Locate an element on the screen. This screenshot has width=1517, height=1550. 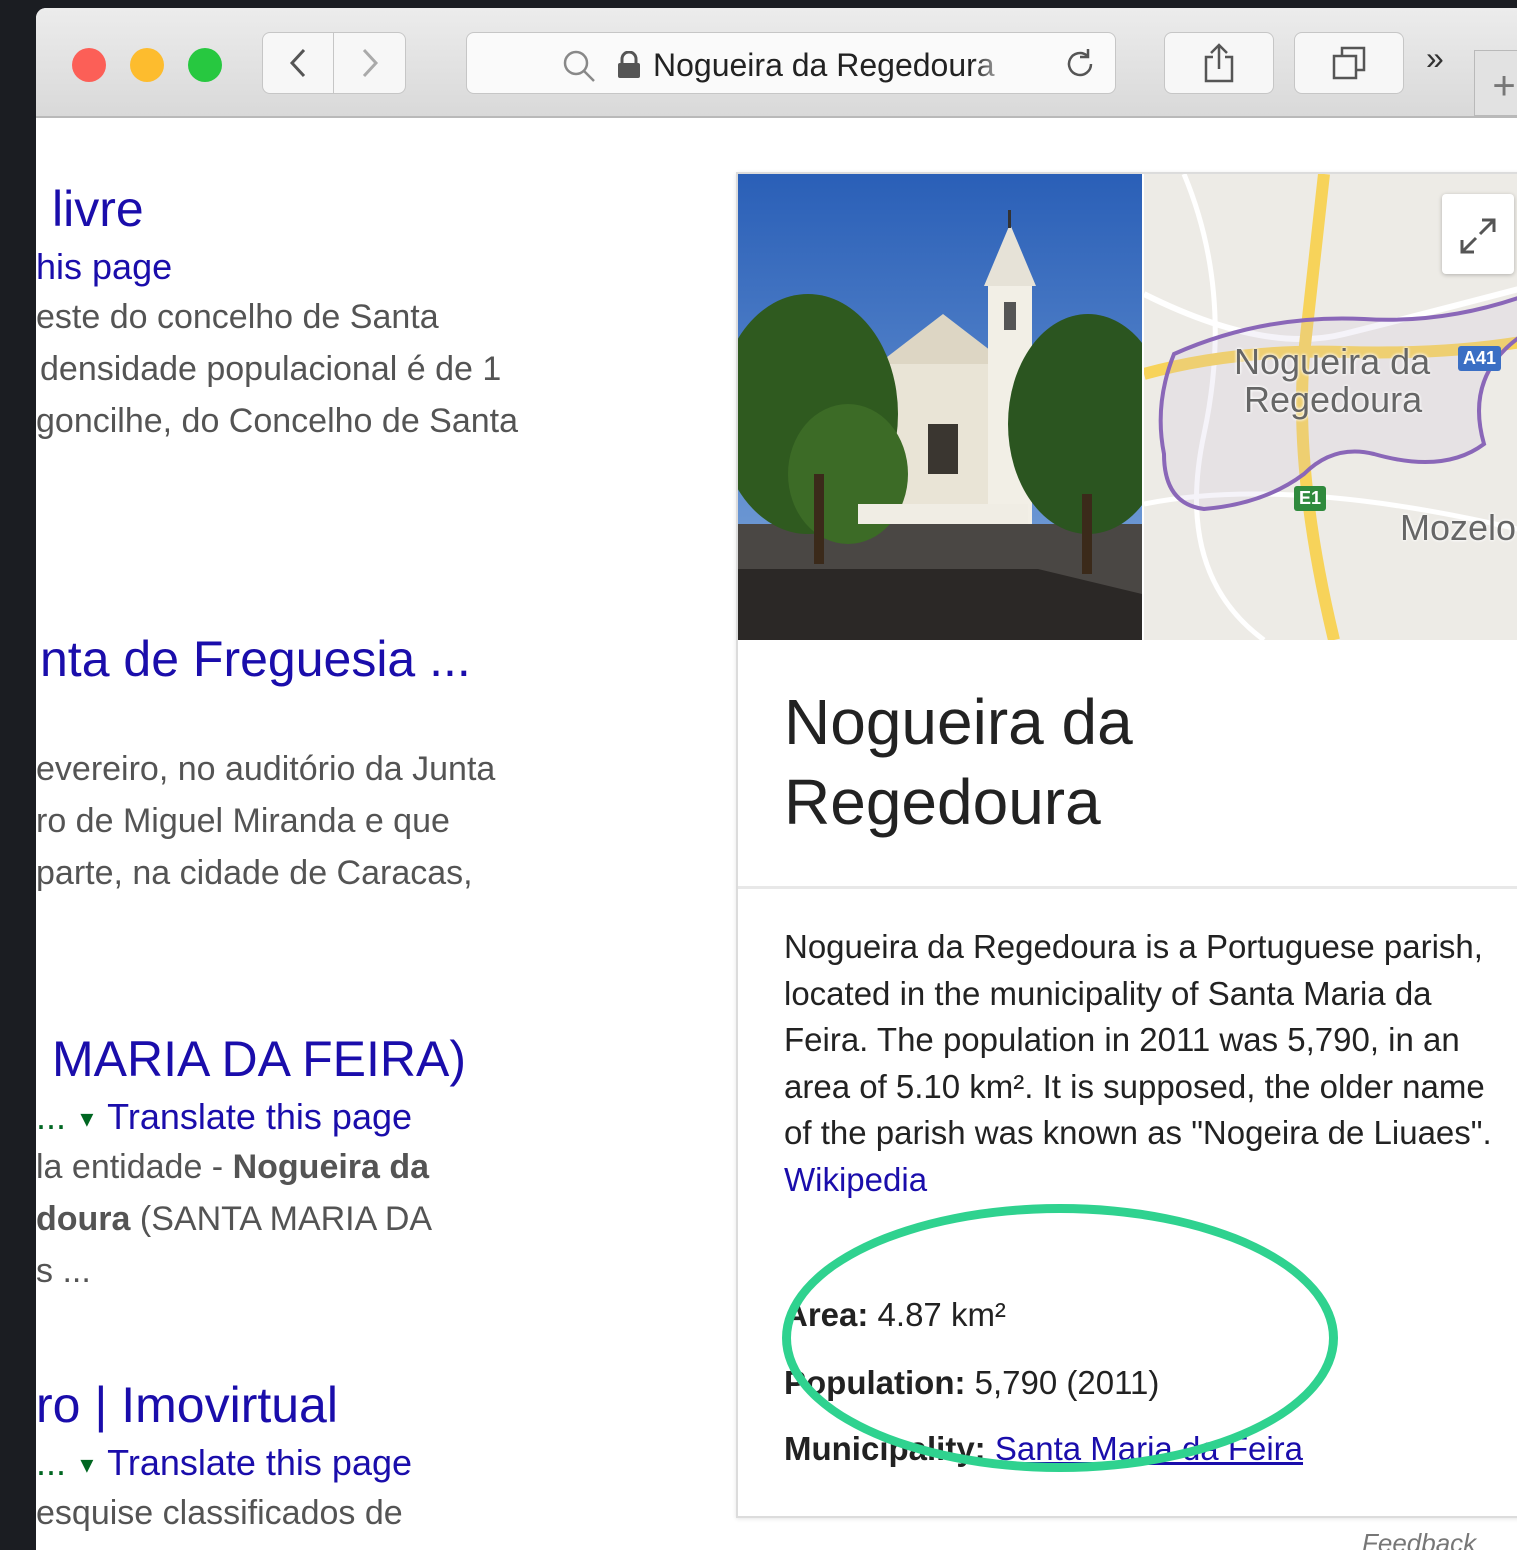
url-text: Nogueira da Regedoura is located at coordinates (833, 65).